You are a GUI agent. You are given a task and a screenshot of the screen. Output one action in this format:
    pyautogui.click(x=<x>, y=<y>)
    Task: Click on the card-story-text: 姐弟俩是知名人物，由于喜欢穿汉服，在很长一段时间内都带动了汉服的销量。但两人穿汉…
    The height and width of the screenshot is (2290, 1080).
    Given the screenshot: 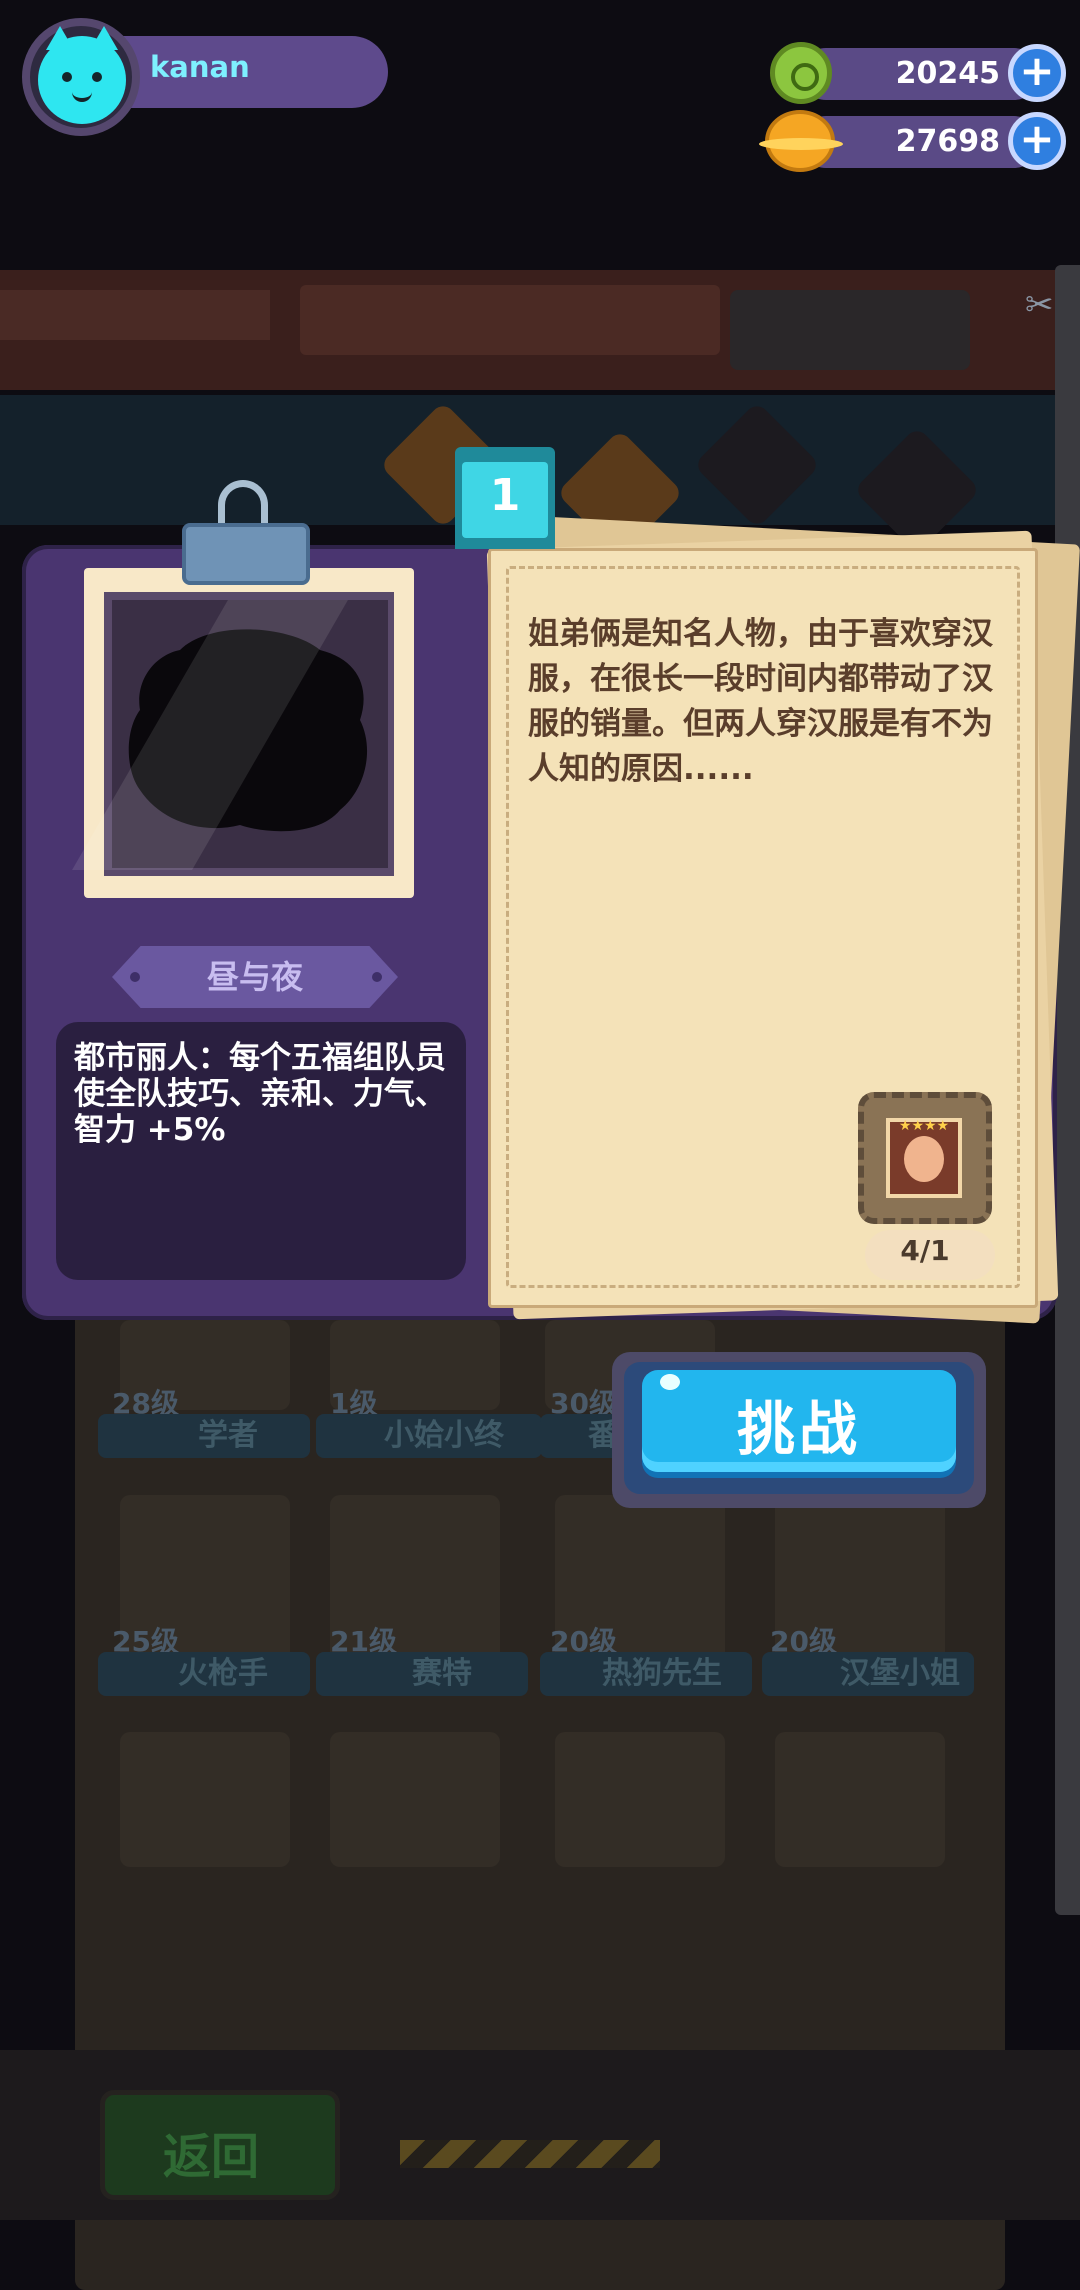 What is the action you would take?
    pyautogui.click(x=760, y=701)
    